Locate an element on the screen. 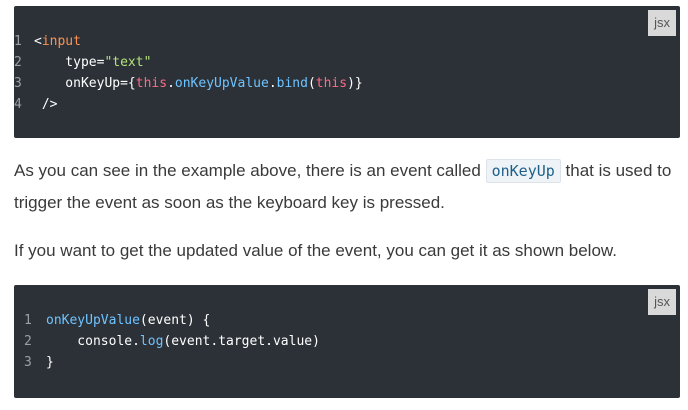 This screenshot has width=688, height=410. code-token: } is located at coordinates (50, 362).